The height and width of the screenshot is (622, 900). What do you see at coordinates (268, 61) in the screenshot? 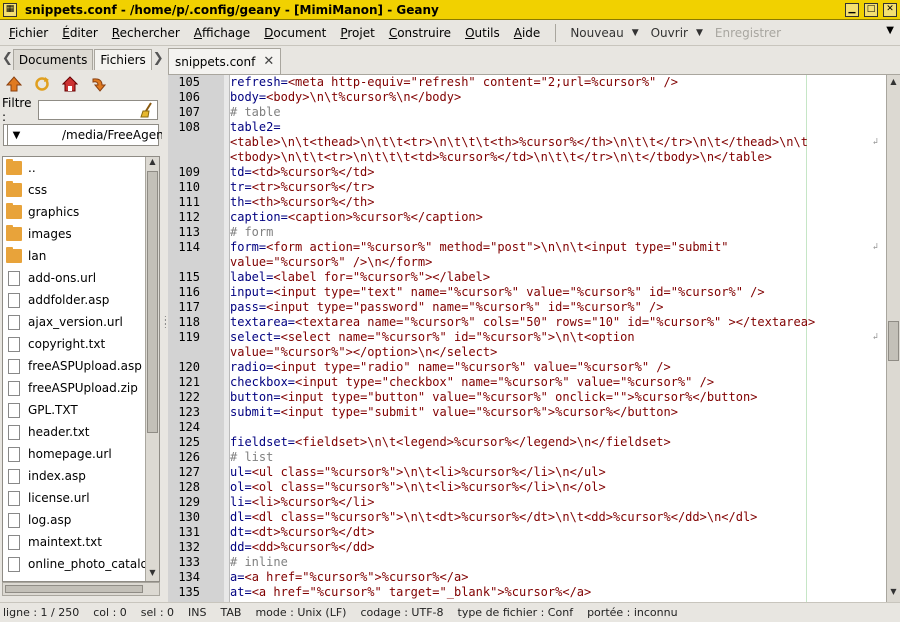
I see `close-tab-icon: ✕` at bounding box center [268, 61].